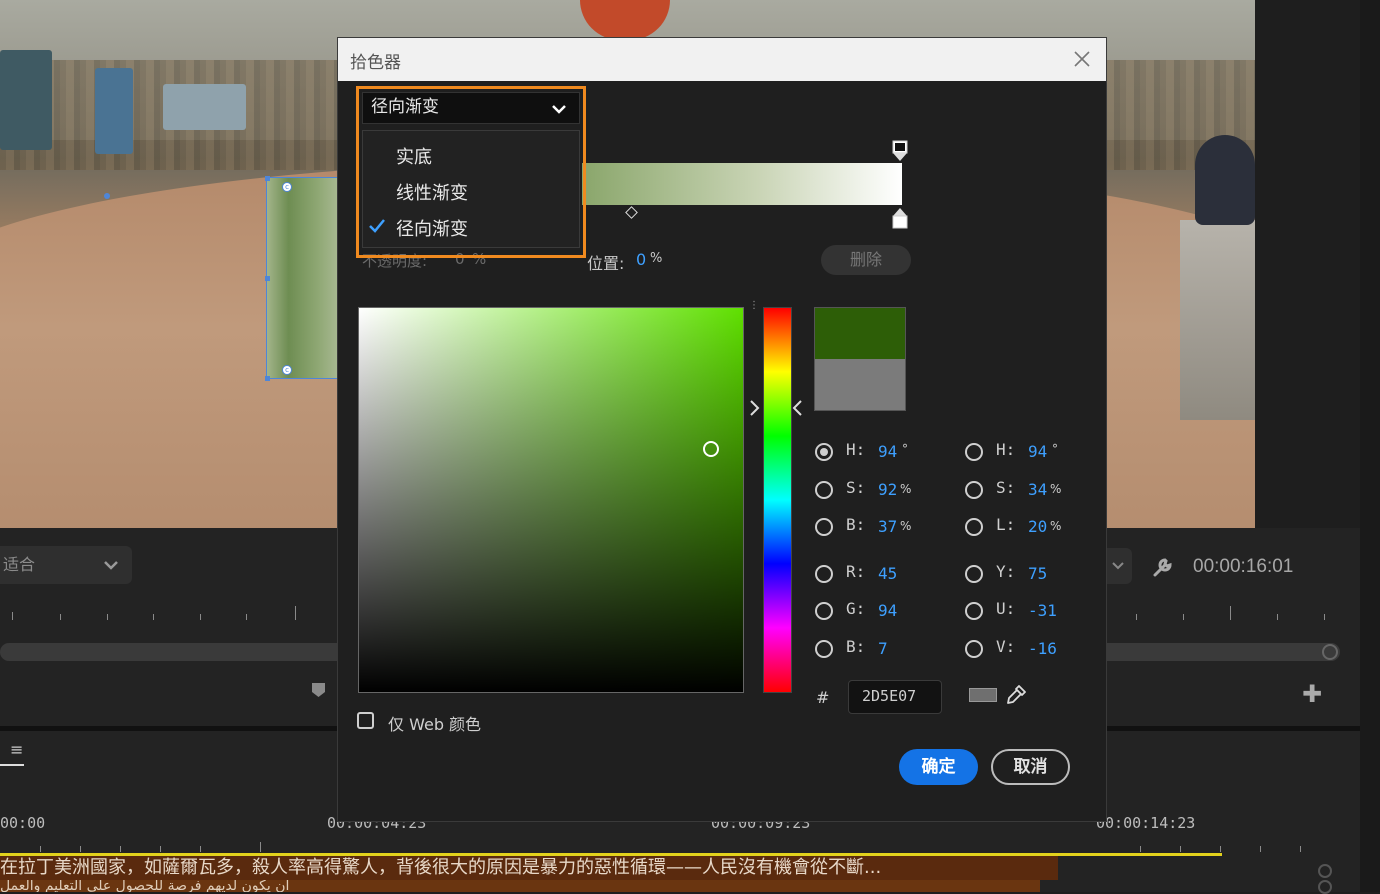  Describe the element at coordinates (1037, 573) in the screenshot. I see `y-value: 75` at that location.